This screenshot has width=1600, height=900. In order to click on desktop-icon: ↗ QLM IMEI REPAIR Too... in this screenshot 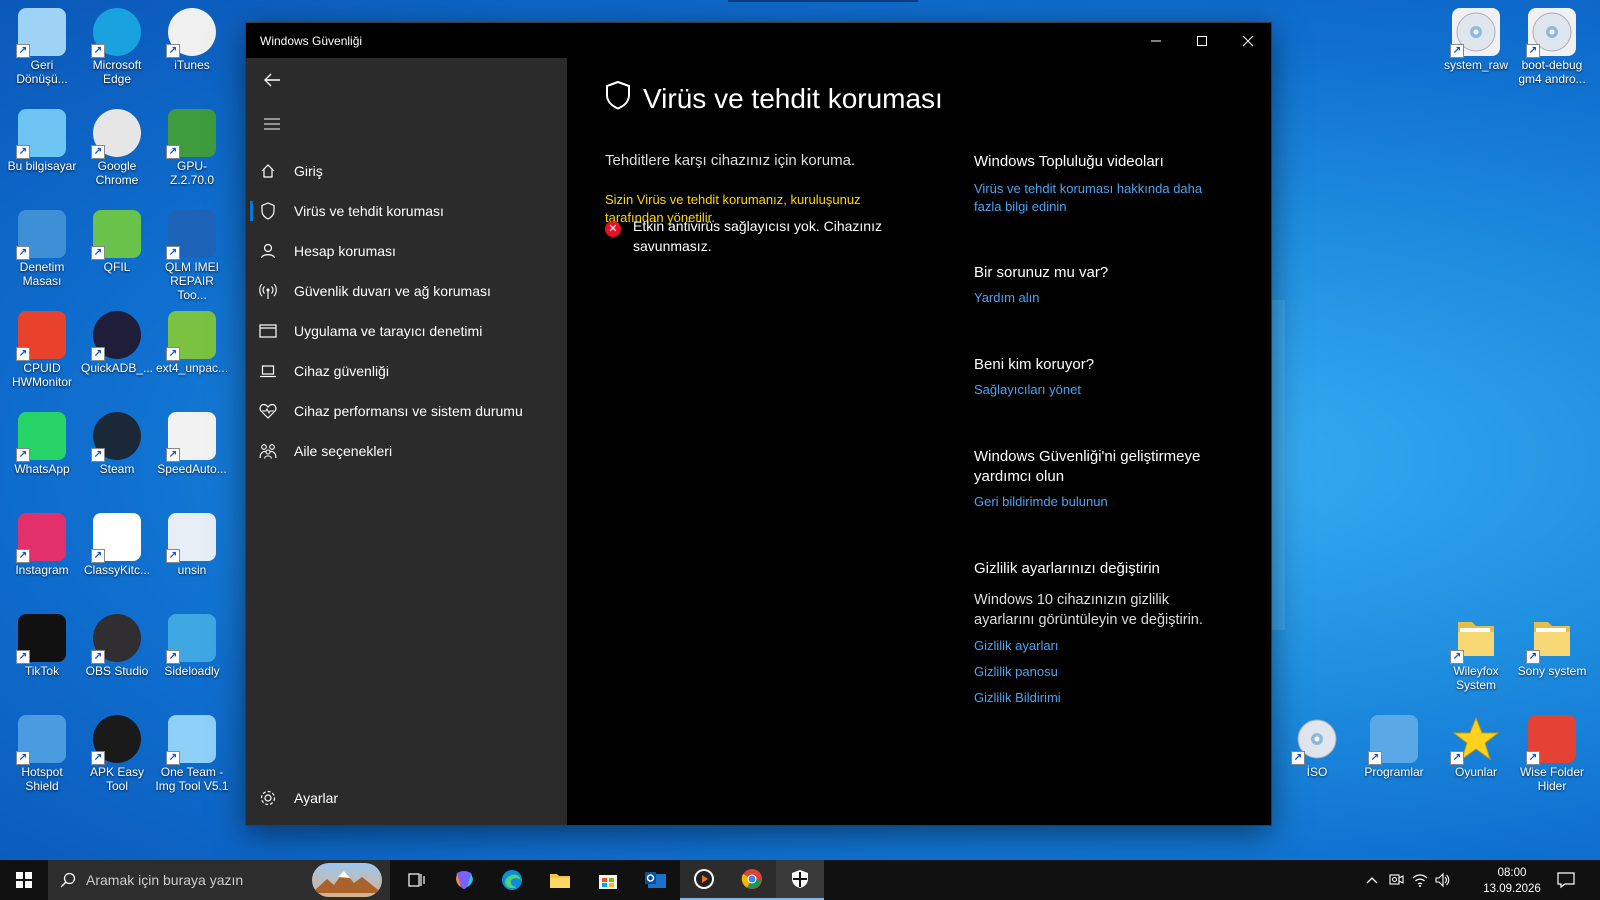, I will do `click(192, 253)`.